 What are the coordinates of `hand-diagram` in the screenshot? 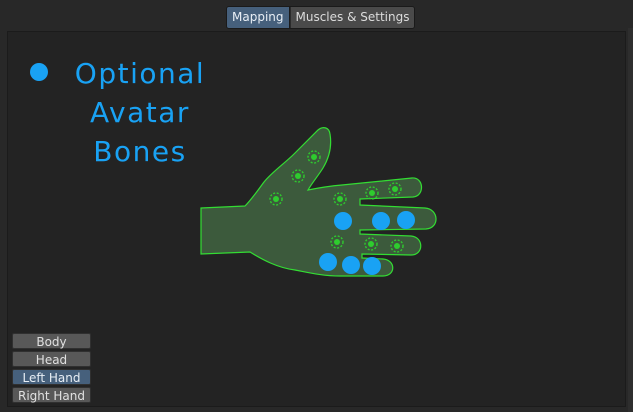 It's located at (318, 202).